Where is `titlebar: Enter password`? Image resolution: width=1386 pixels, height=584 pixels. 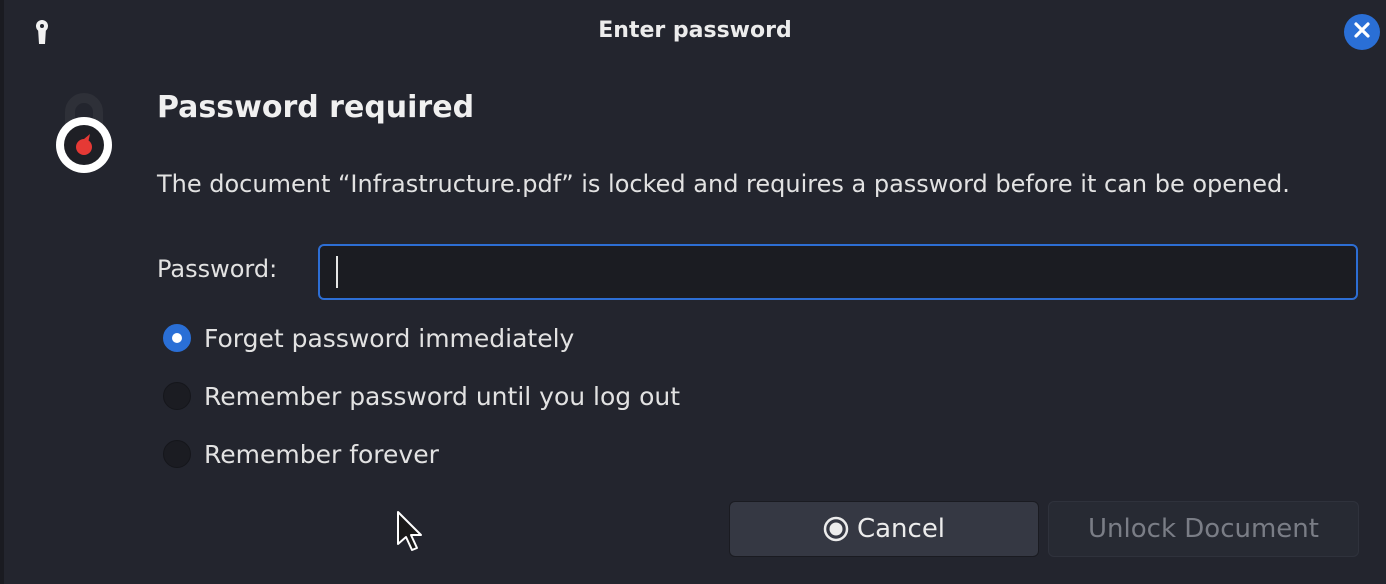 titlebar: Enter password is located at coordinates (695, 32).